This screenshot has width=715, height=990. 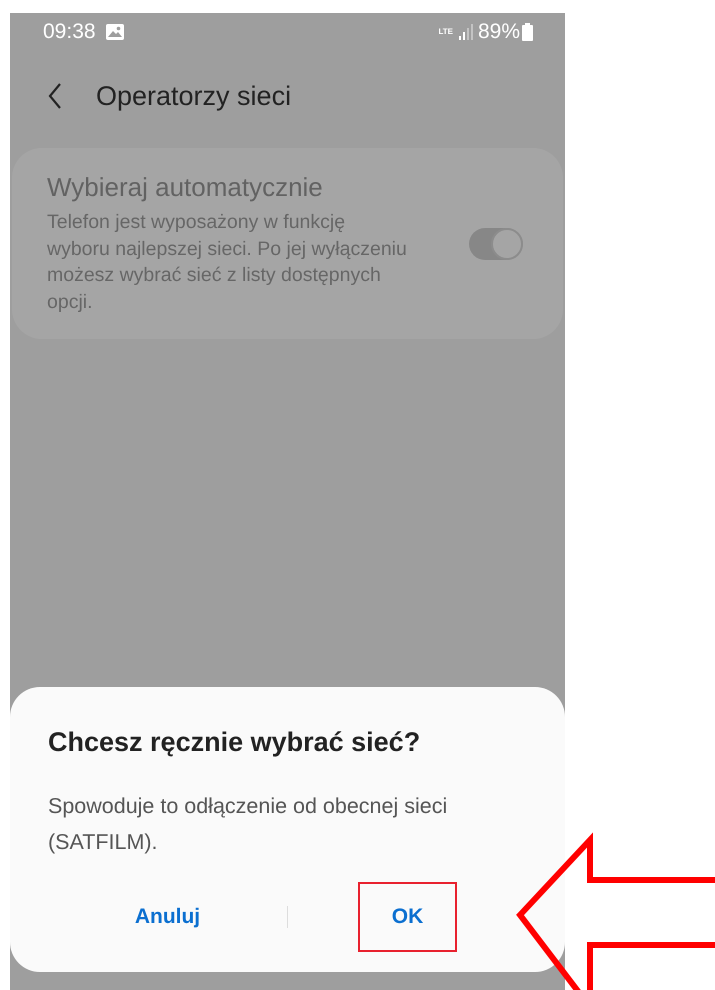 I want to click on screen-title: Operatorzy sieci, so click(x=194, y=96).